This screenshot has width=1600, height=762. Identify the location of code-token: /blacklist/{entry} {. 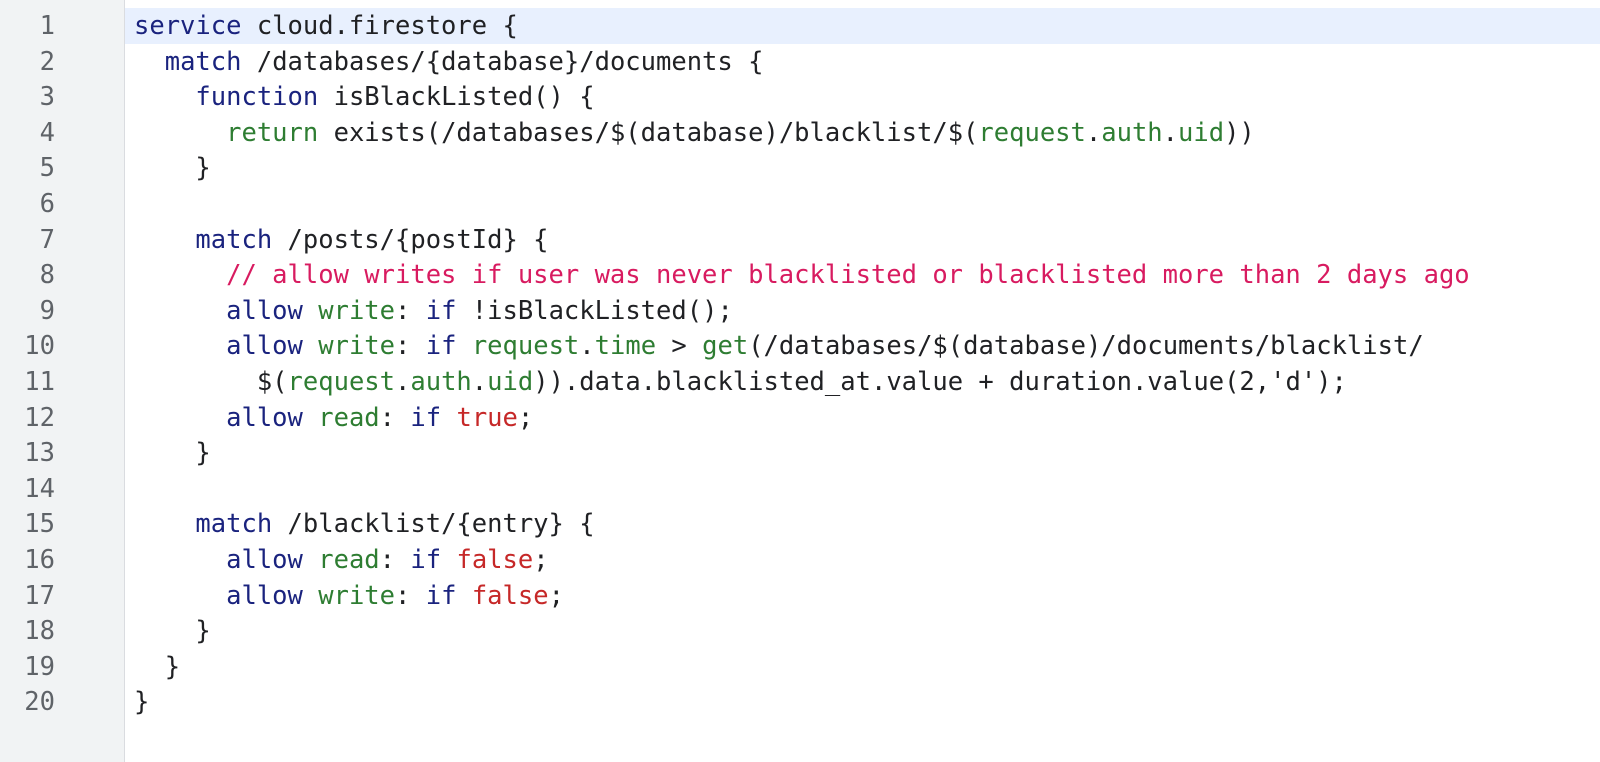
(433, 524).